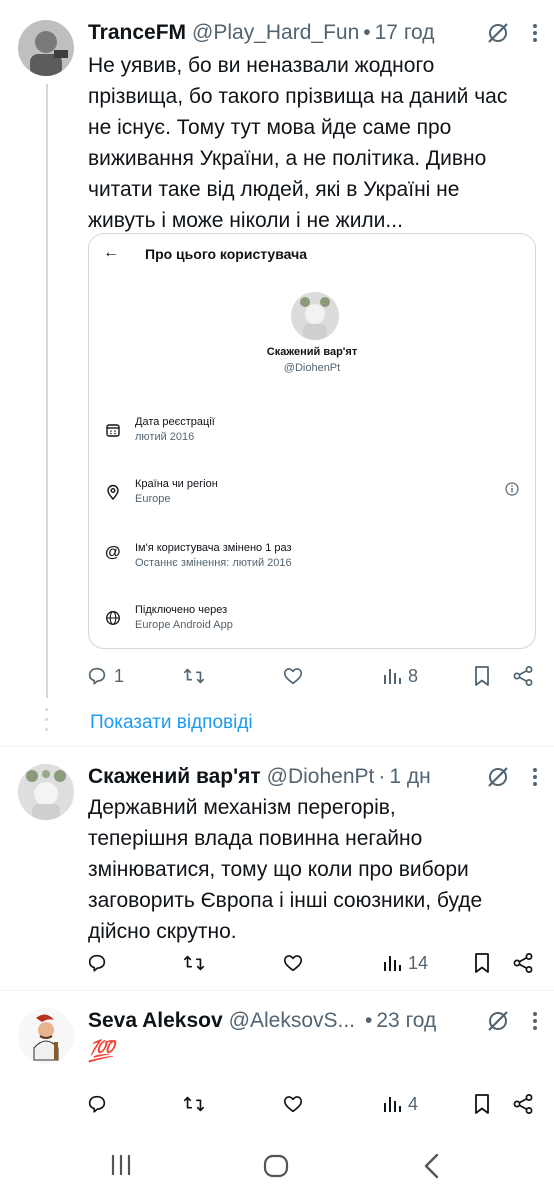 The height and width of the screenshot is (1200, 554). I want to click on views-button: 4, so click(400, 1104).